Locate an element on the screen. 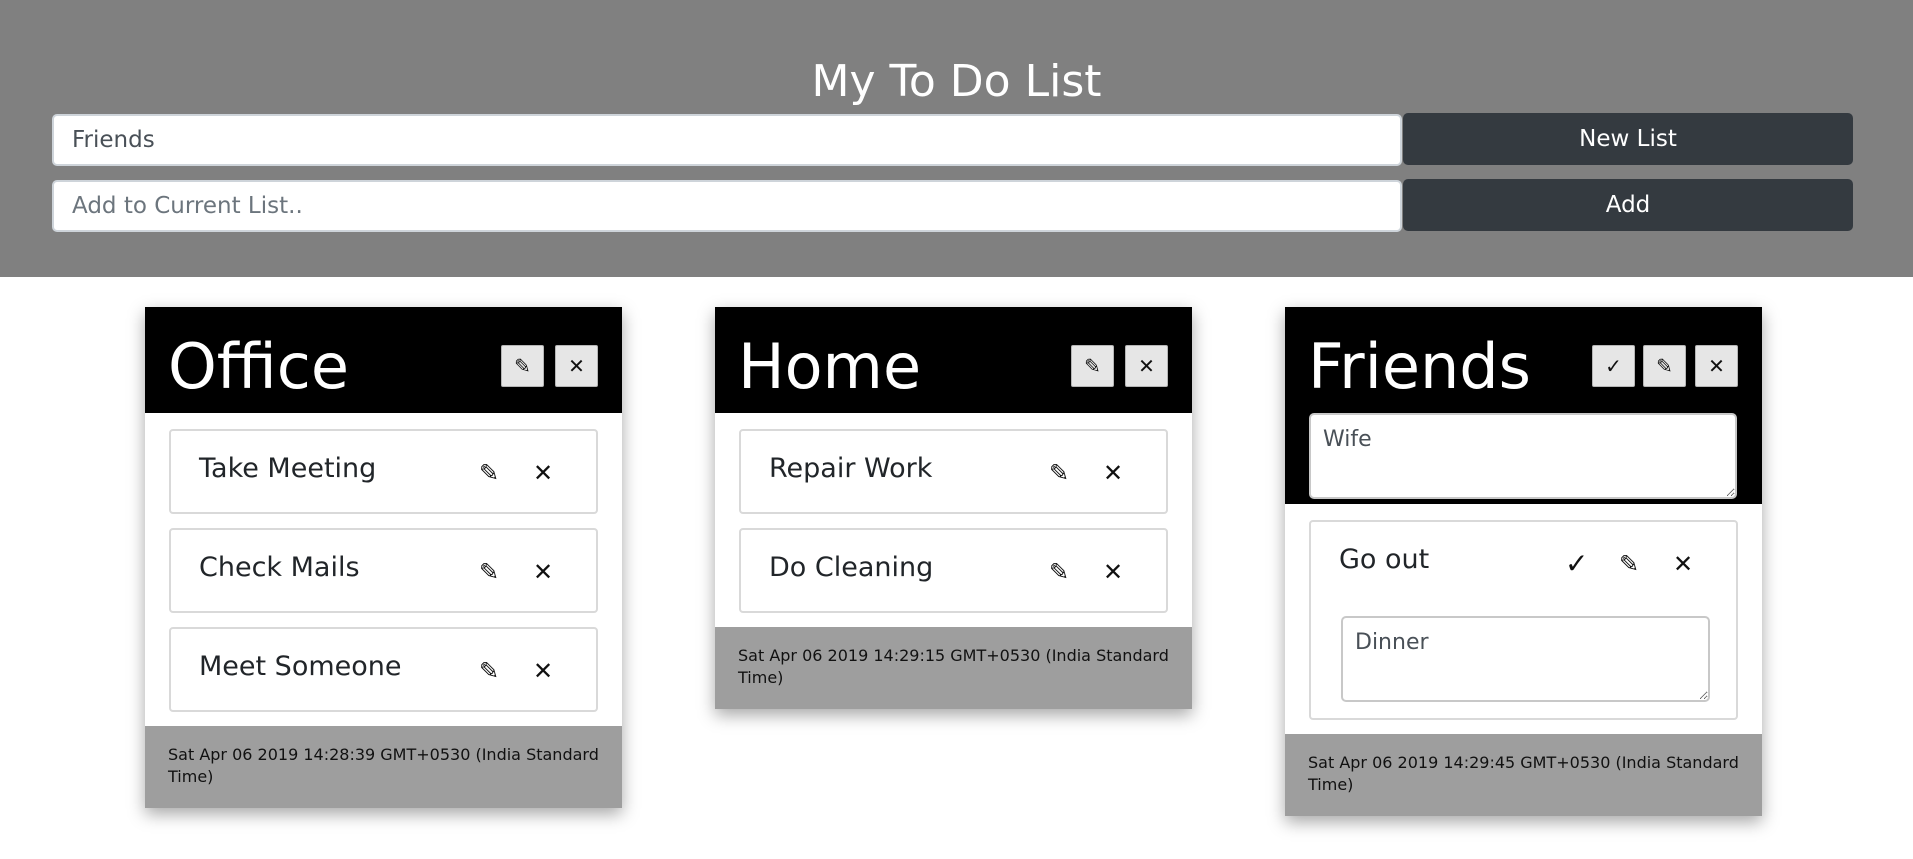 The image size is (1913, 859). card-header: Friends ✓ ✎ ✕ Wife is located at coordinates (1523, 405).